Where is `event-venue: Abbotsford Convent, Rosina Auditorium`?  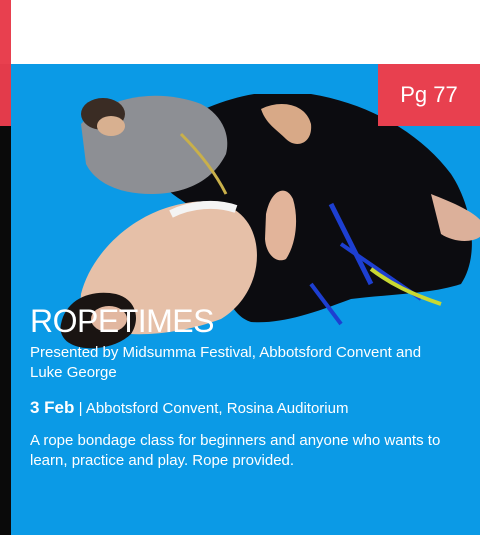
event-venue: Abbotsford Convent, Rosina Auditorium is located at coordinates (217, 408).